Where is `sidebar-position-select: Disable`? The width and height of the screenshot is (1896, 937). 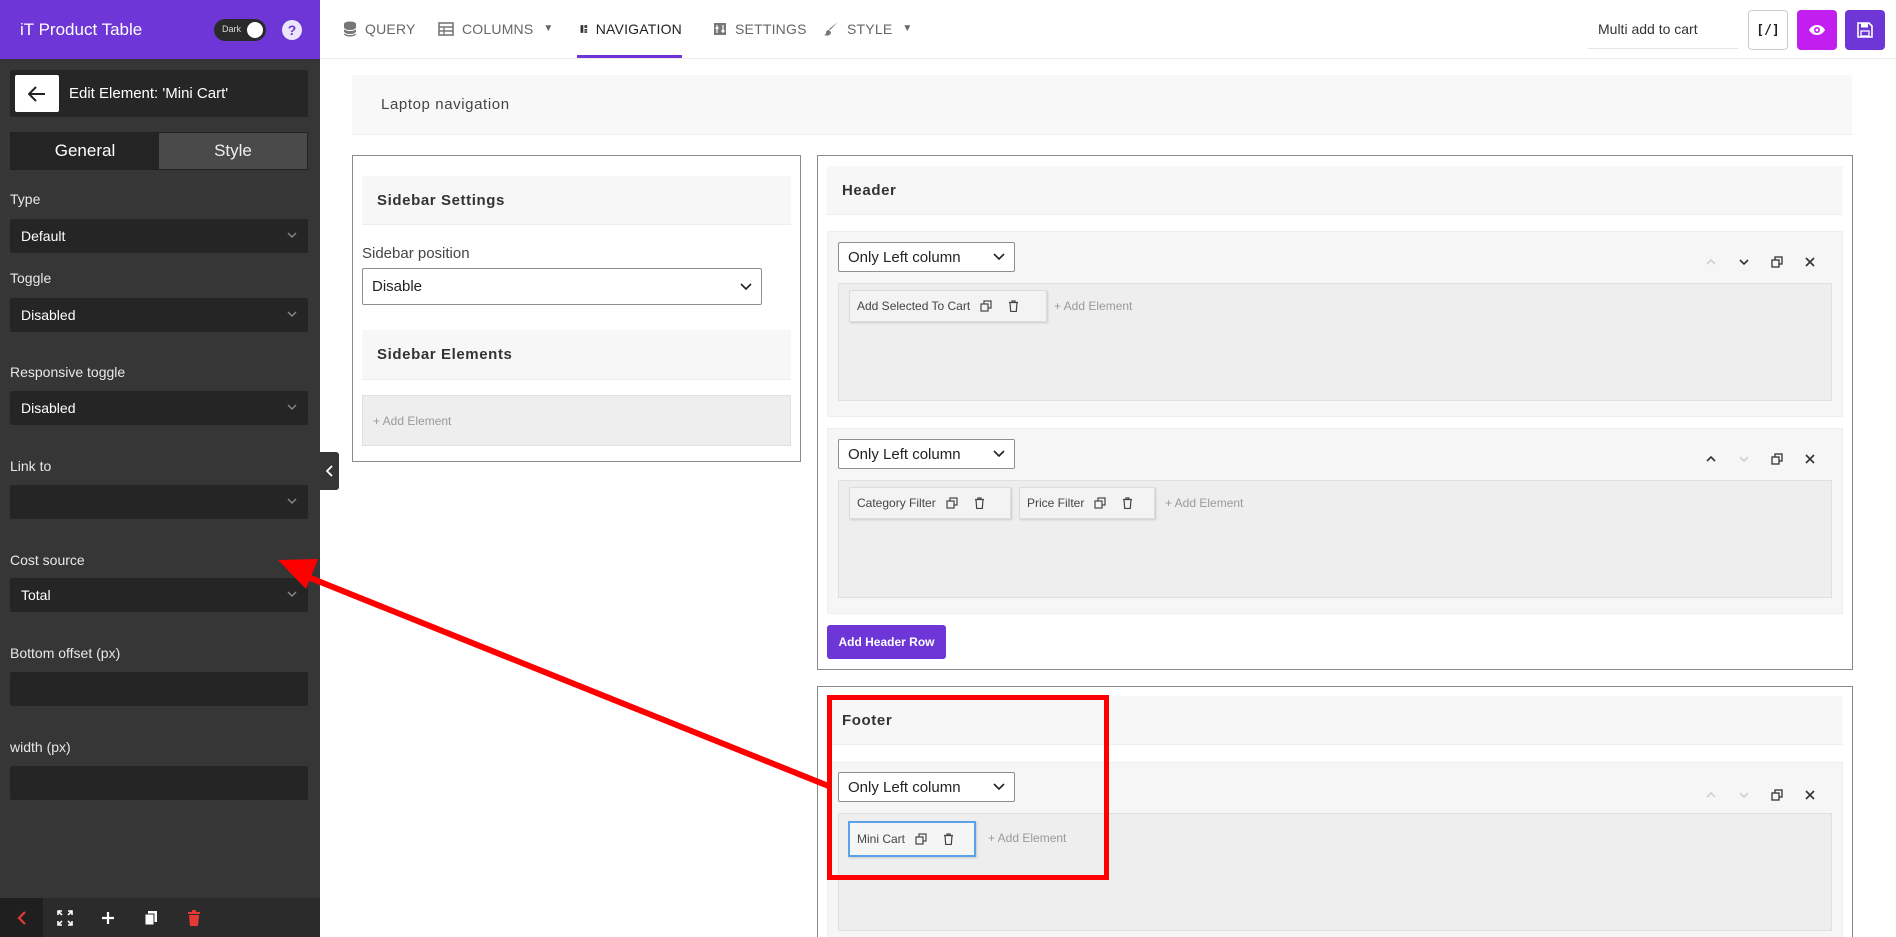 sidebar-position-select: Disable is located at coordinates (562, 286).